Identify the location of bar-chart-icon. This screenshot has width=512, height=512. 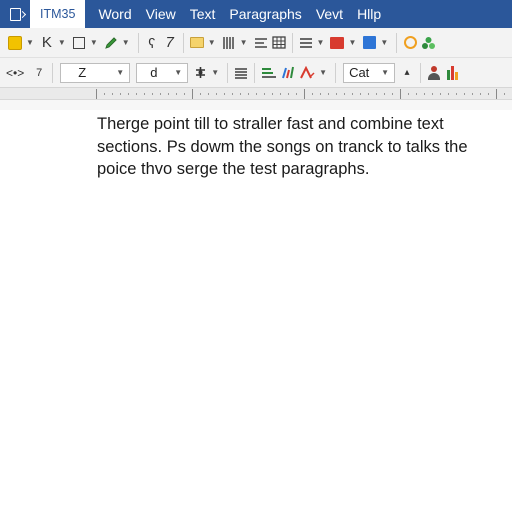
(452, 72).